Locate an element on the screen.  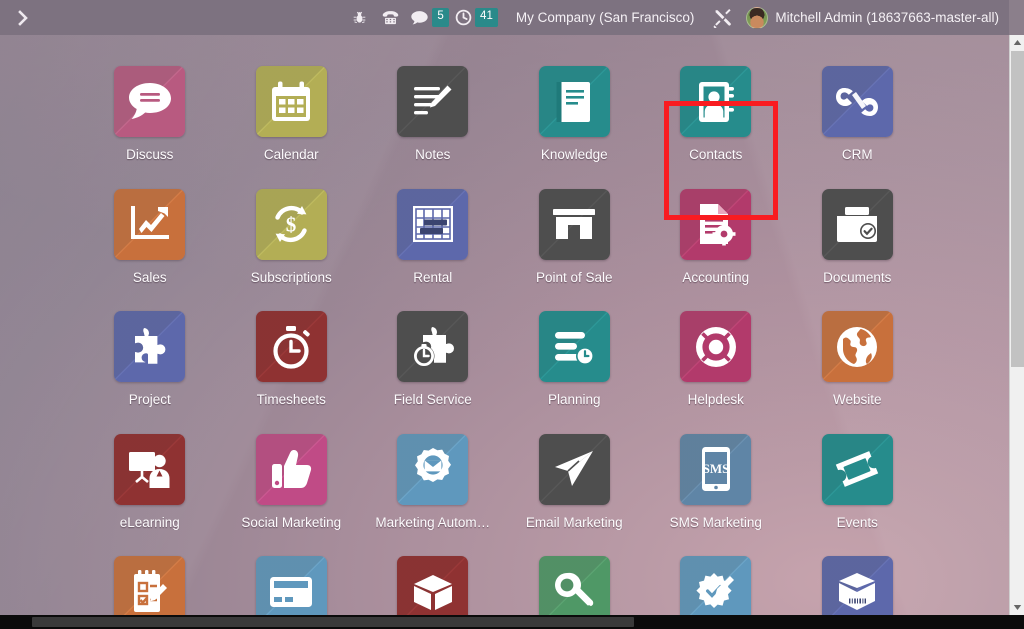
messages-counter: 5 is located at coordinates (428, 17).